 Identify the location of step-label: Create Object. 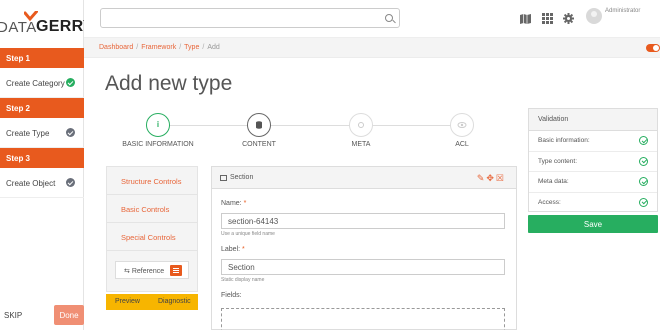
(31, 183).